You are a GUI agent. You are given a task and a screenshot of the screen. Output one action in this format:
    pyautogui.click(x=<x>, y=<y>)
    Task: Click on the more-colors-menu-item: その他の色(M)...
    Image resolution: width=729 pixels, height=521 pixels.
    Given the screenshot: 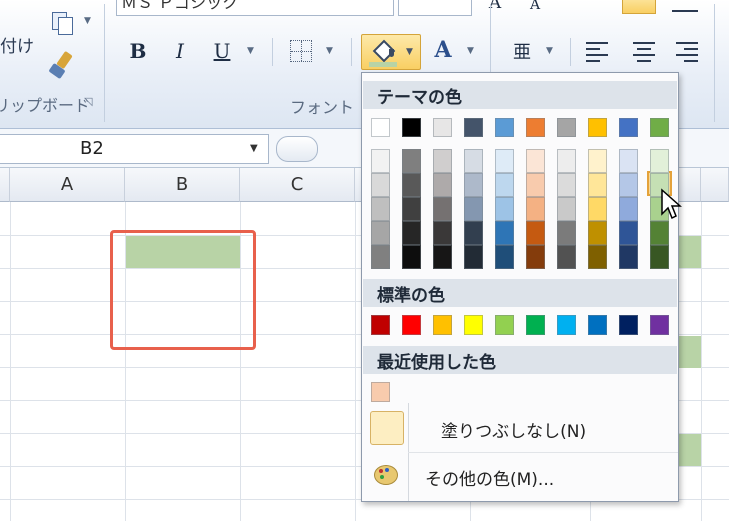 What is the action you would take?
    pyautogui.click(x=520, y=476)
    